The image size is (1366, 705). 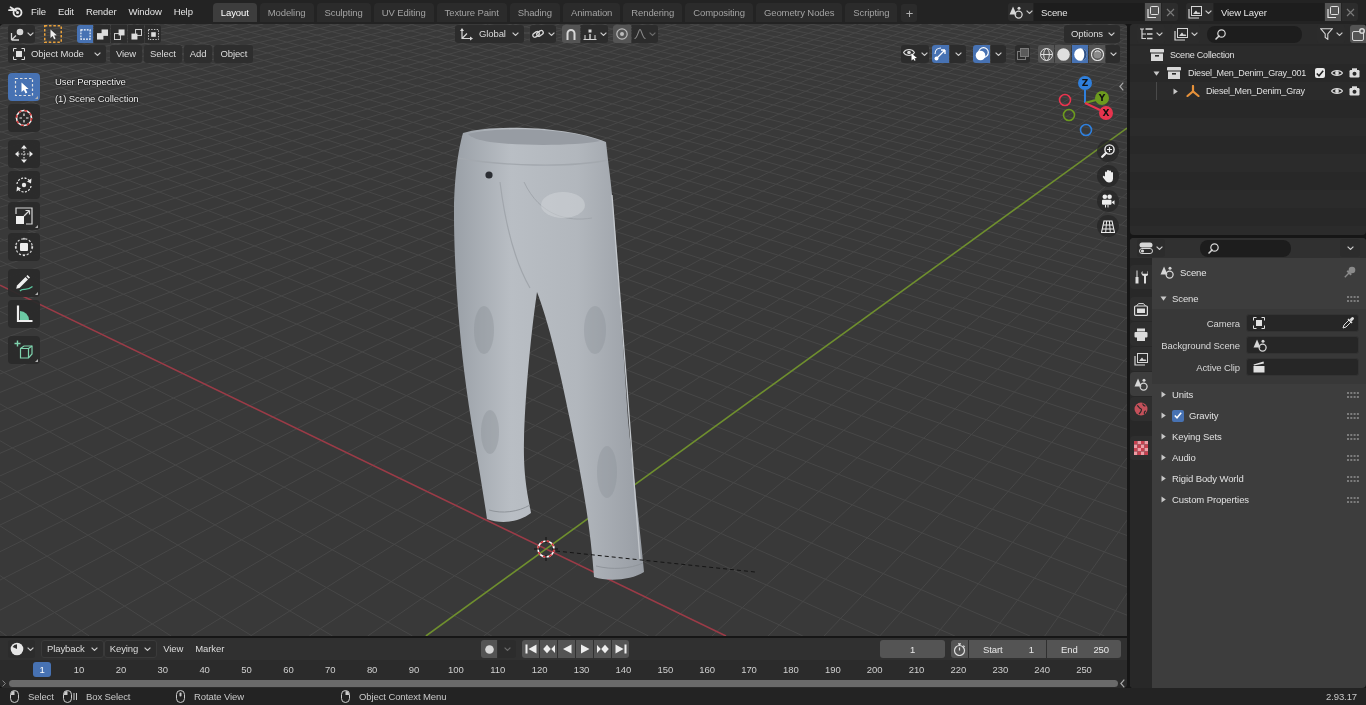 What do you see at coordinates (1333, 12) in the screenshot?
I see `new-view-layer-button` at bounding box center [1333, 12].